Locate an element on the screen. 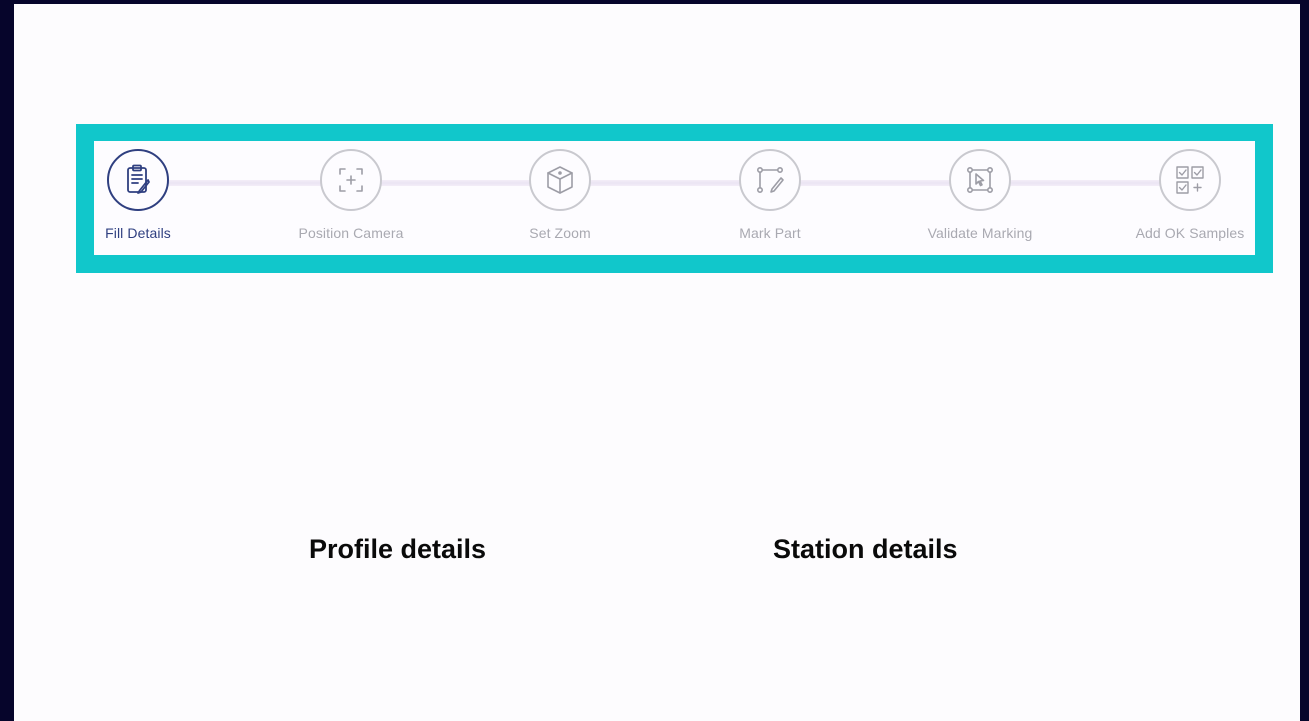  step-label: Fill Details is located at coordinates (138, 233).